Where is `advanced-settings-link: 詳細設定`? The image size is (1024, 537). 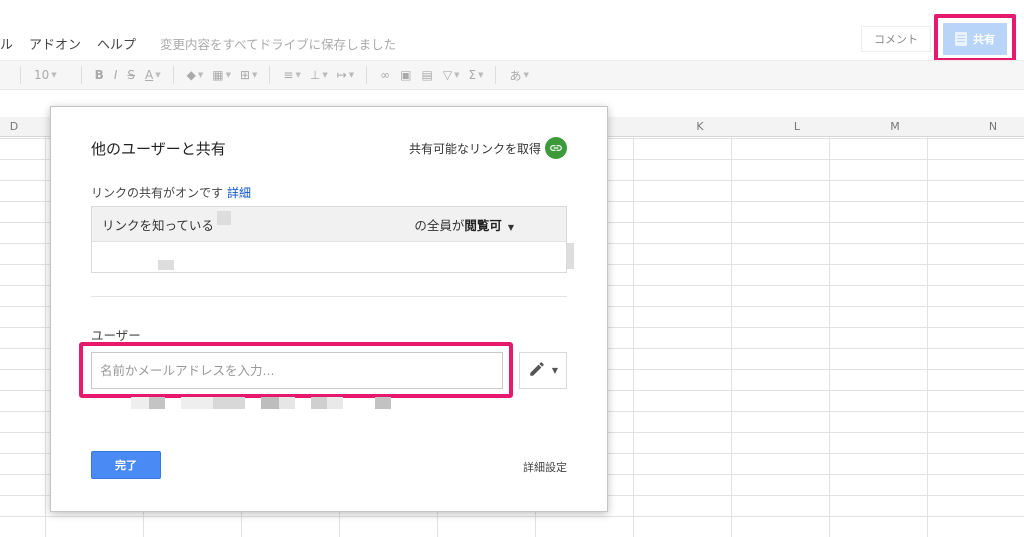
advanced-settings-link: 詳細設定 is located at coordinates (545, 467).